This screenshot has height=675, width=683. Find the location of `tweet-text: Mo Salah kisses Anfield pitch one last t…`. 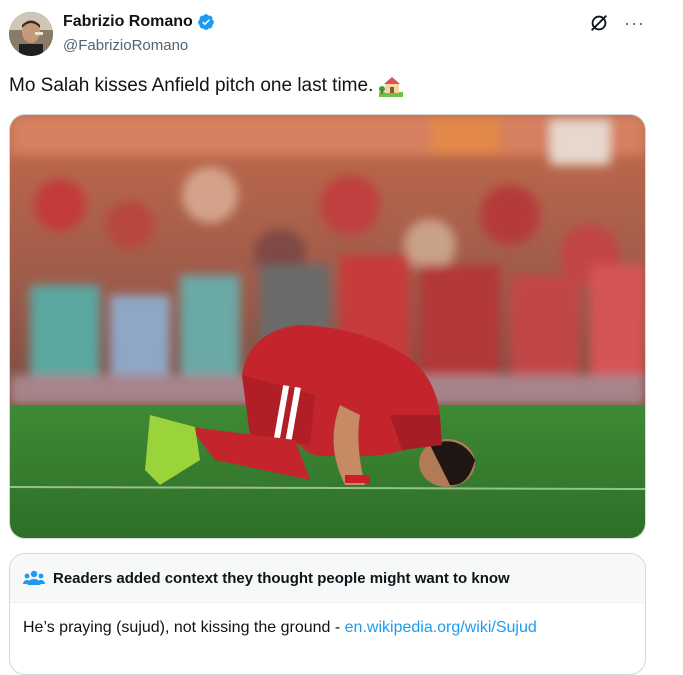

tweet-text: Mo Salah kisses Anfield pitch one last t… is located at coordinates (191, 85).